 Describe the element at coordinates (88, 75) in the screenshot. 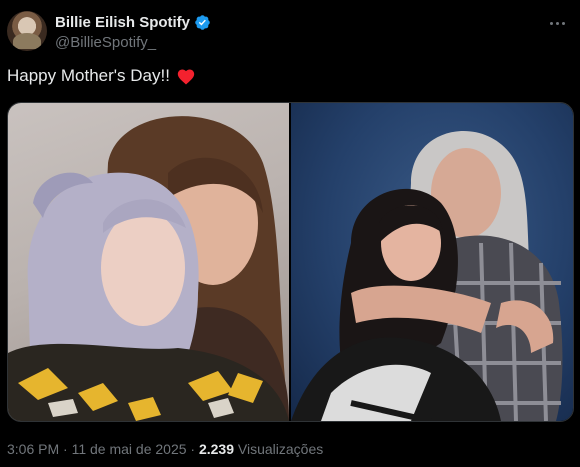

I see `tweet-text-content: Happy Mother's Day!!` at that location.